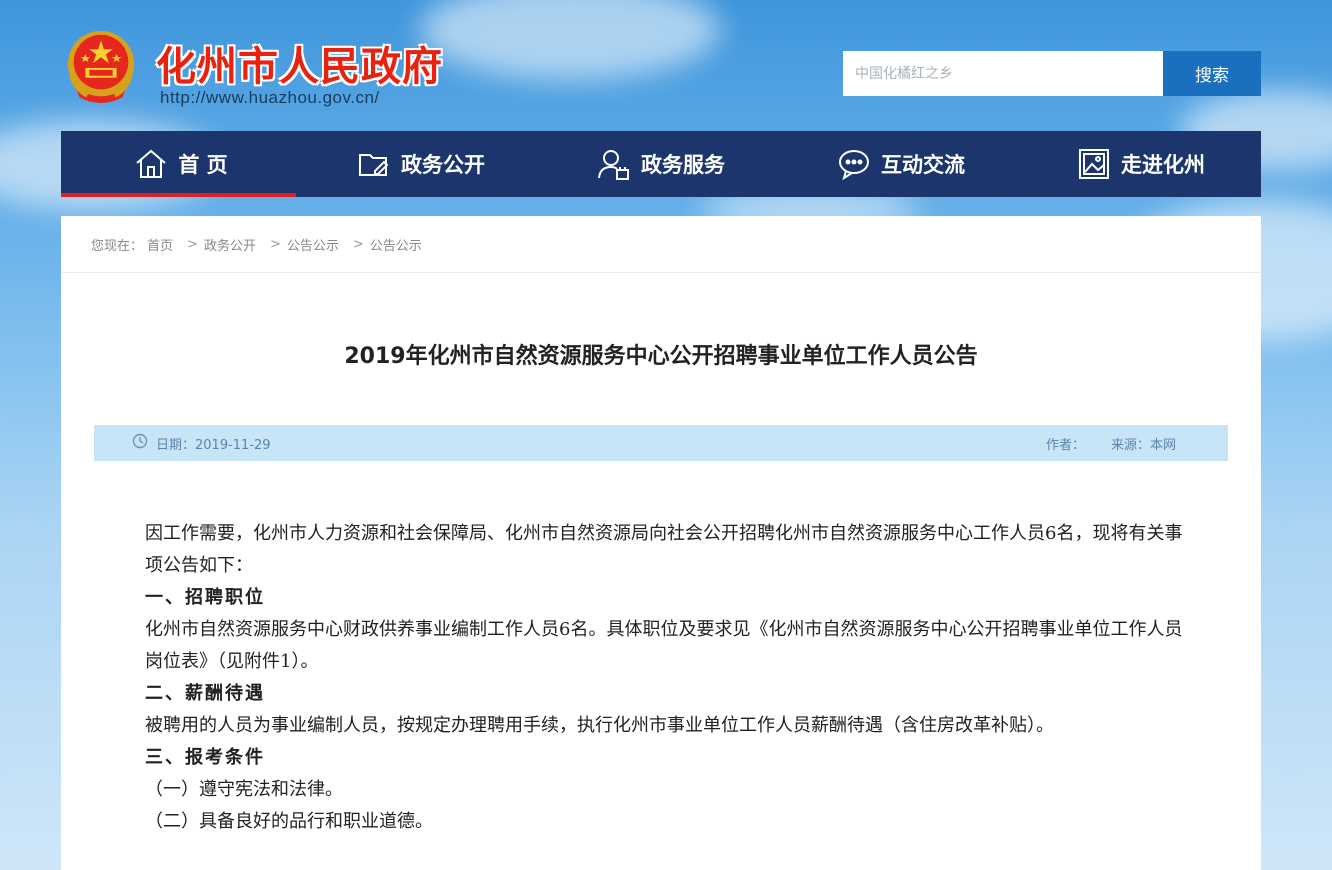 This screenshot has width=1332, height=870. What do you see at coordinates (661, 443) in the screenshot?
I see `article-meta-bar: 日期：2019-11-29 作者： 来源：本网` at bounding box center [661, 443].